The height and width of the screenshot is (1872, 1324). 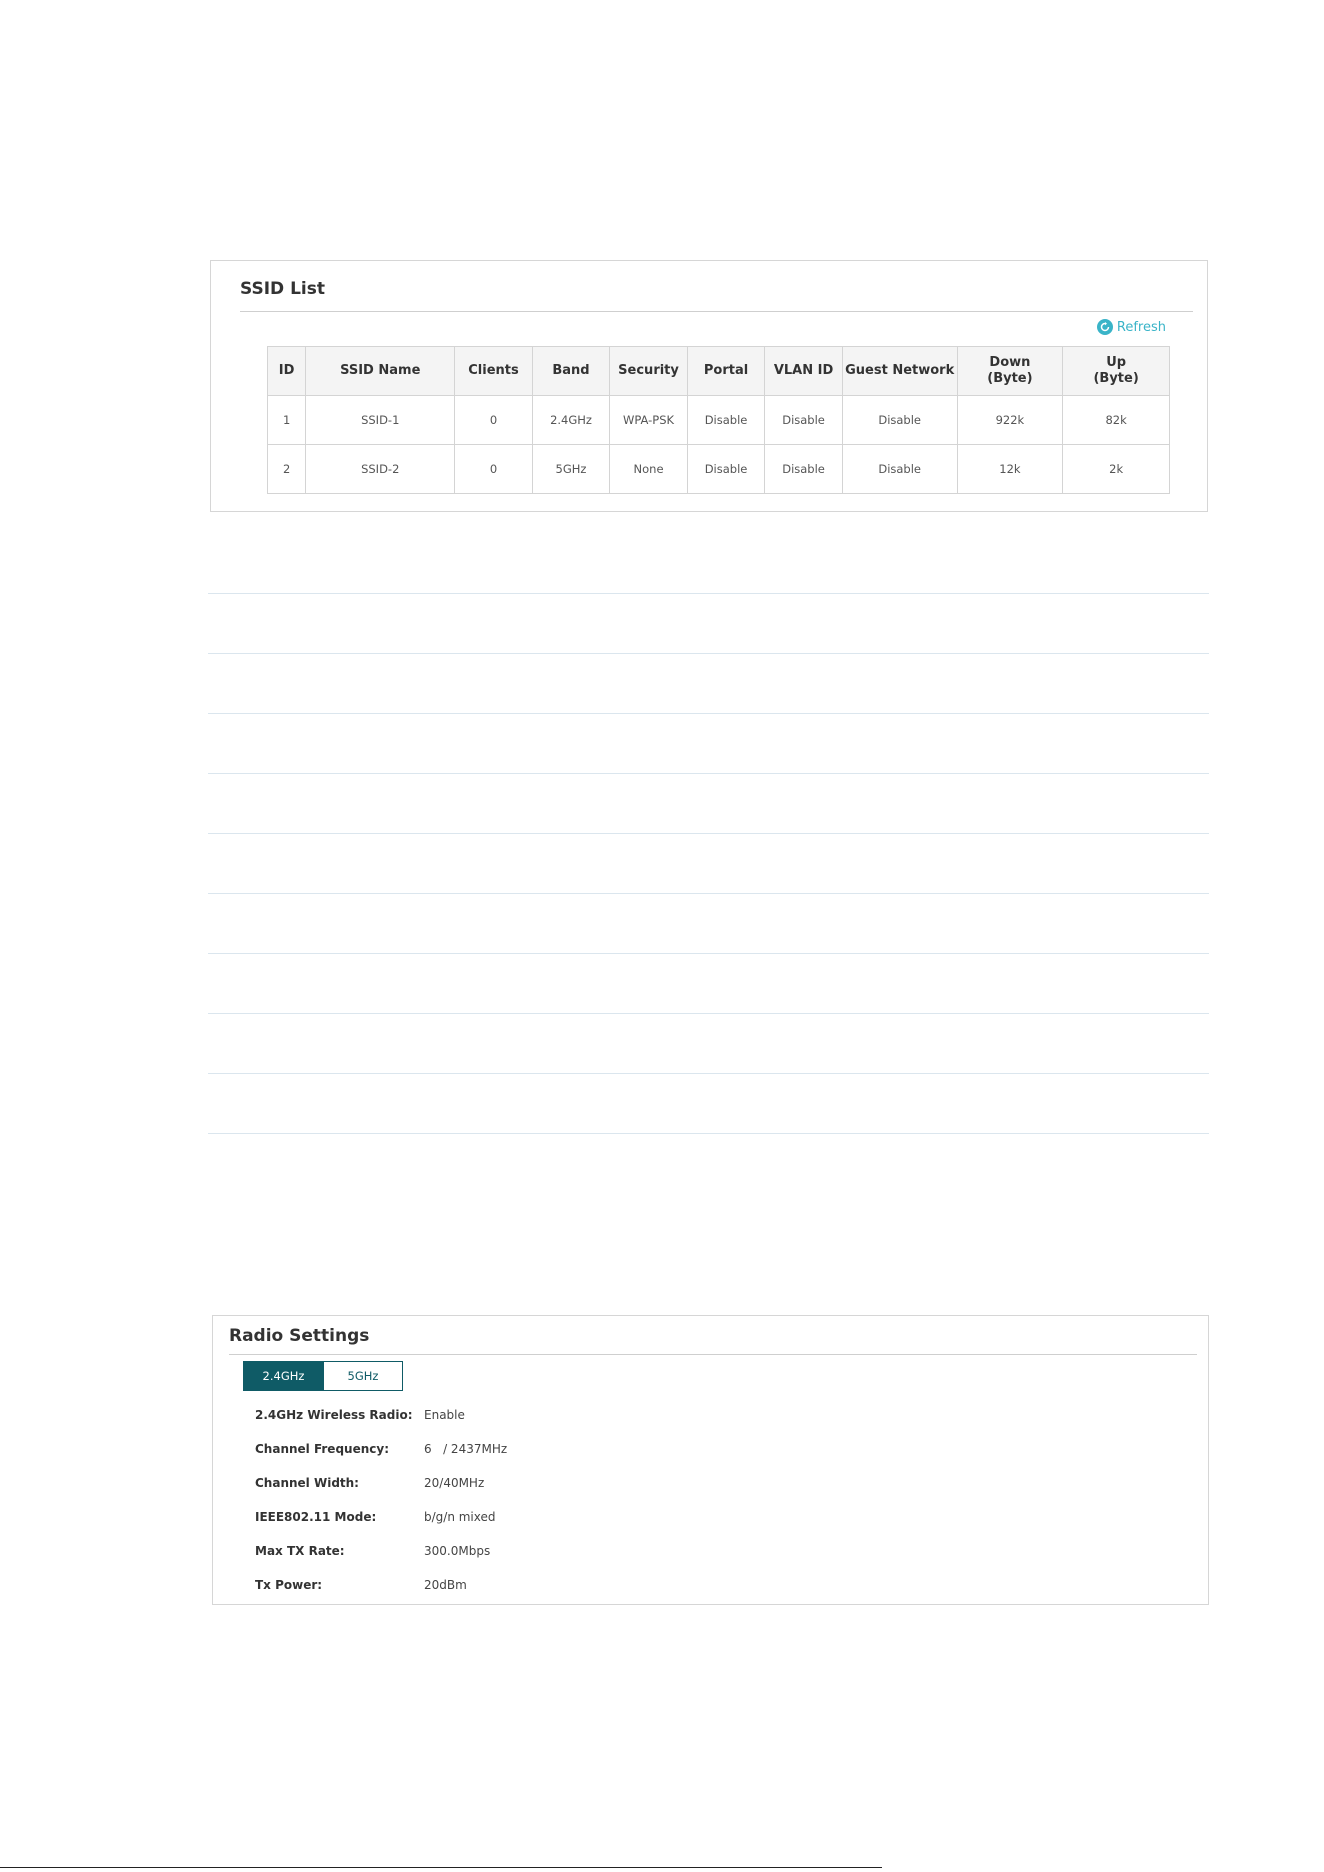 I want to click on setting-value: 300.0Mbps, so click(x=457, y=1551).